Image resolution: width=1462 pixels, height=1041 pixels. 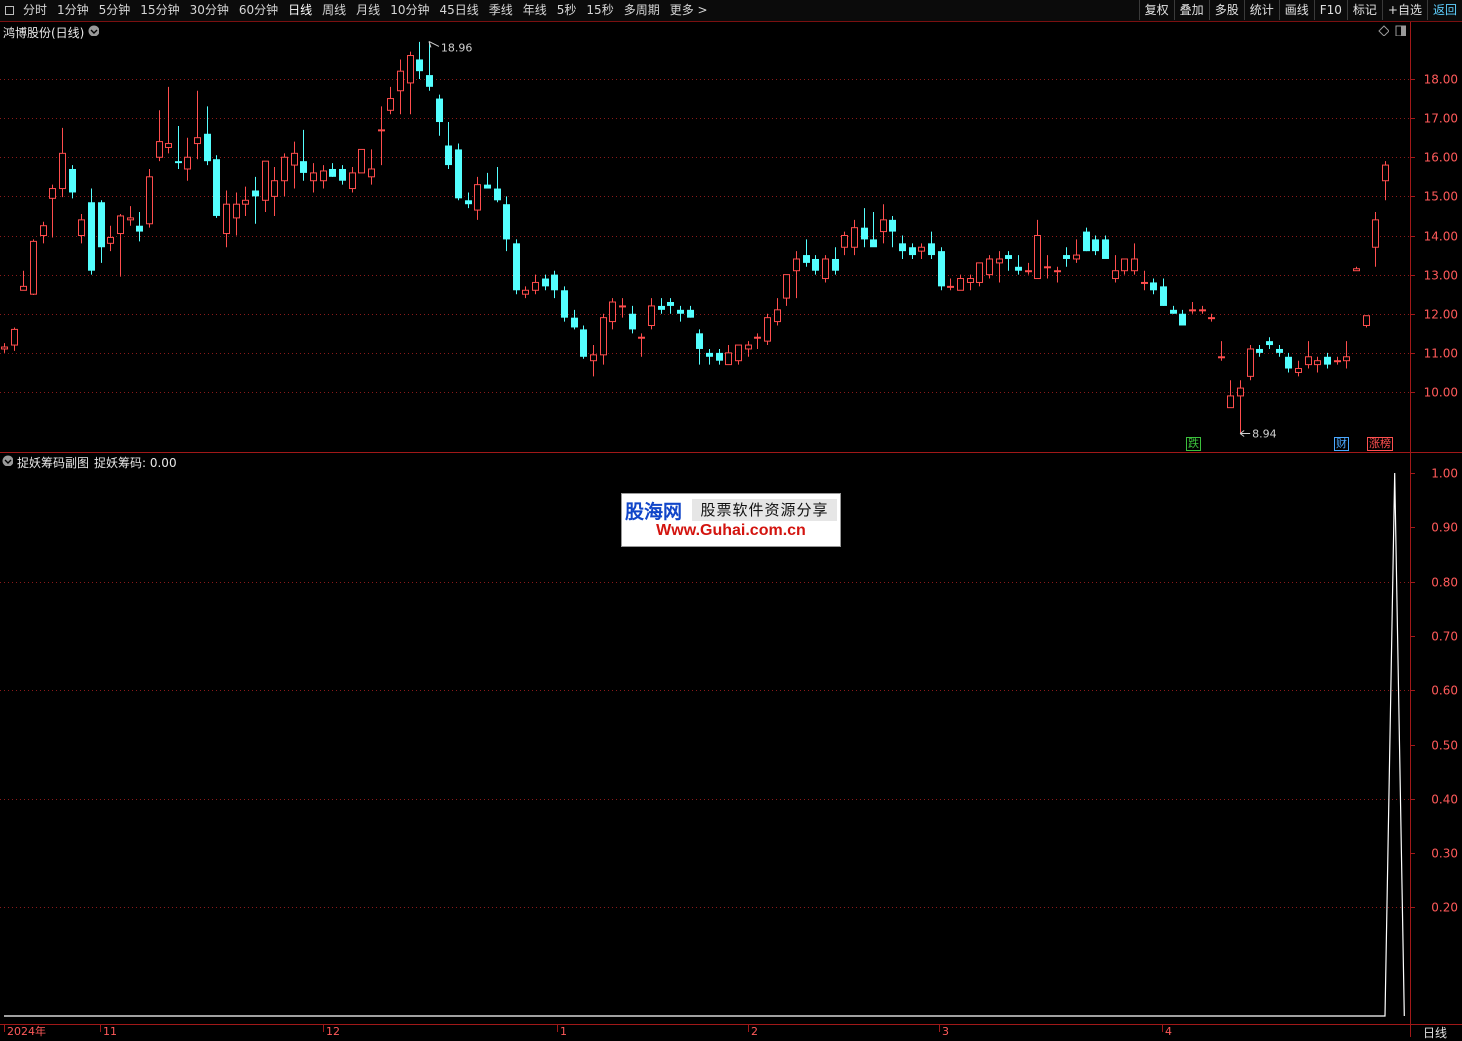 I want to click on indicator-axis: 1.00 0.90 0.80 0.70 0.60 0.50 0.40 0.30 0.20, so click(x=1434, y=691).